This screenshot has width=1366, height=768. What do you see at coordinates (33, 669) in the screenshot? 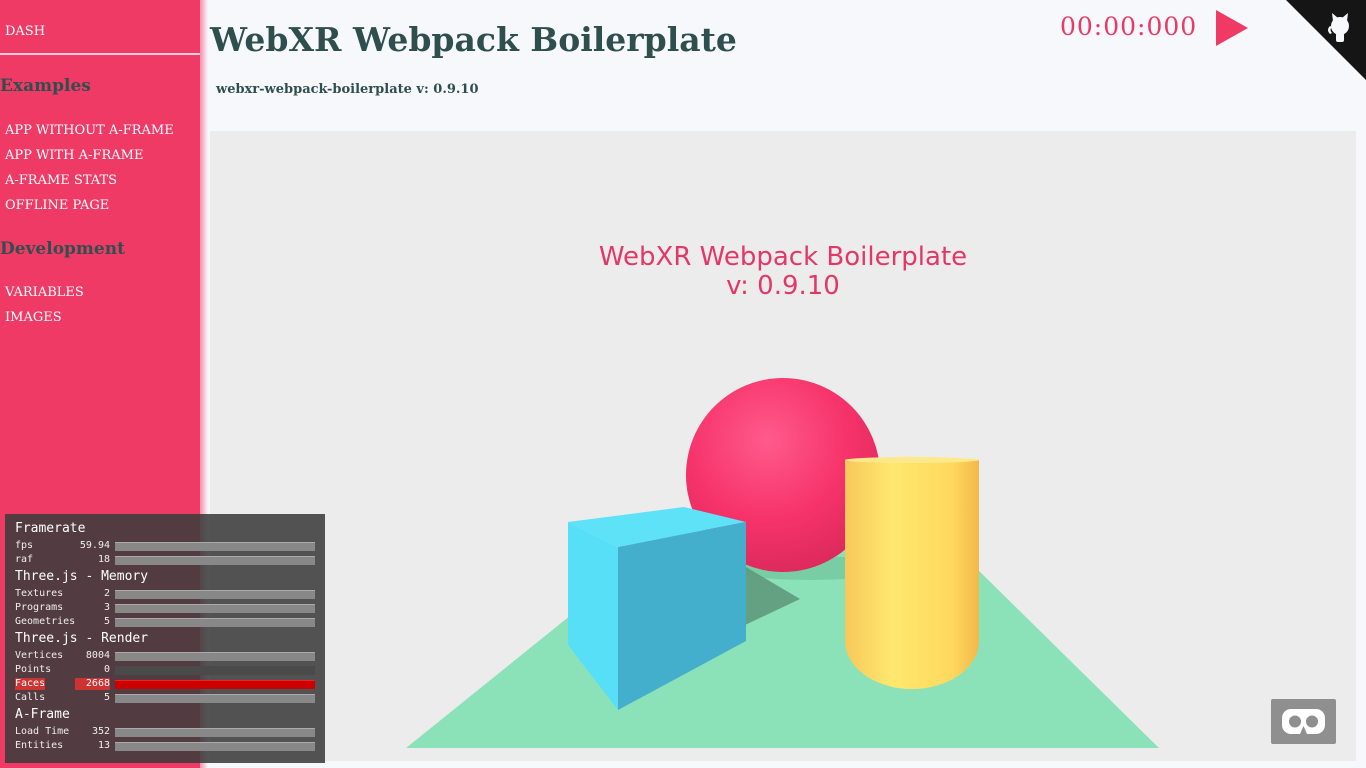
I see `stats-label: Points` at bounding box center [33, 669].